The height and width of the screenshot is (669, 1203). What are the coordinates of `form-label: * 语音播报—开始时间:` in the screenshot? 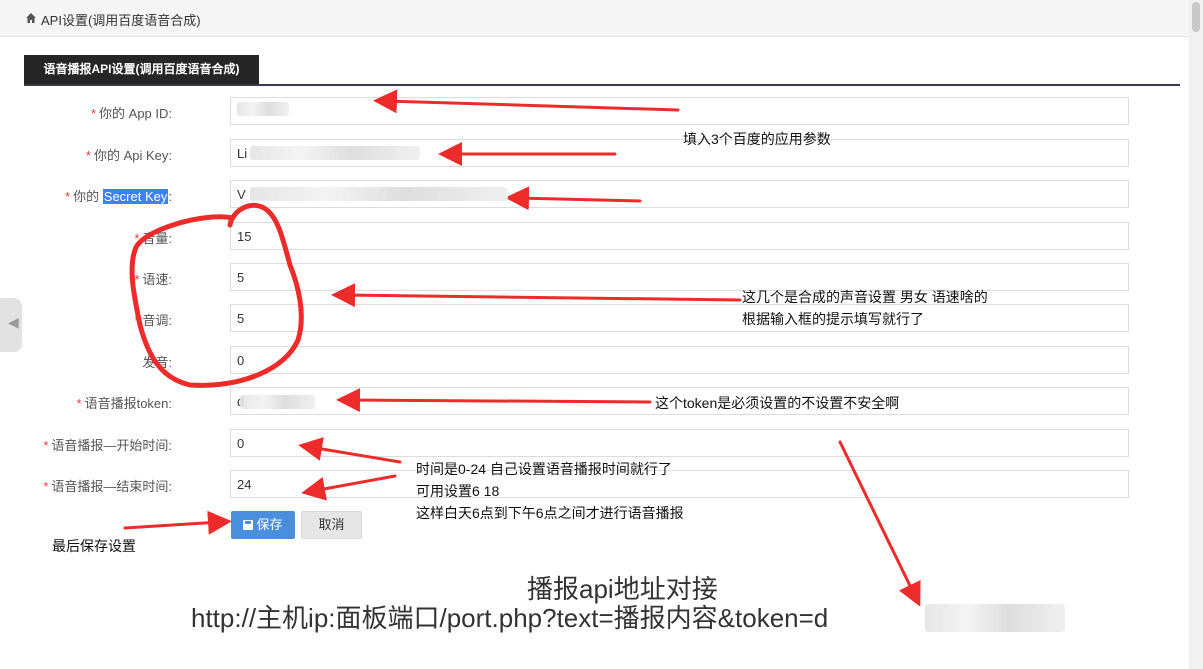 It's located at (107, 444).